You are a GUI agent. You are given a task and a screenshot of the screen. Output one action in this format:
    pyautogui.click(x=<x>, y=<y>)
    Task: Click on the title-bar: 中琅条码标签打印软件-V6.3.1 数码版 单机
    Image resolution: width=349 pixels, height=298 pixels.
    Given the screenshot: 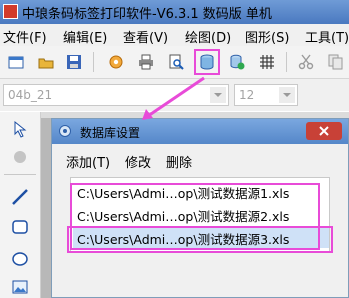 What is the action you would take?
    pyautogui.click(x=174, y=12)
    